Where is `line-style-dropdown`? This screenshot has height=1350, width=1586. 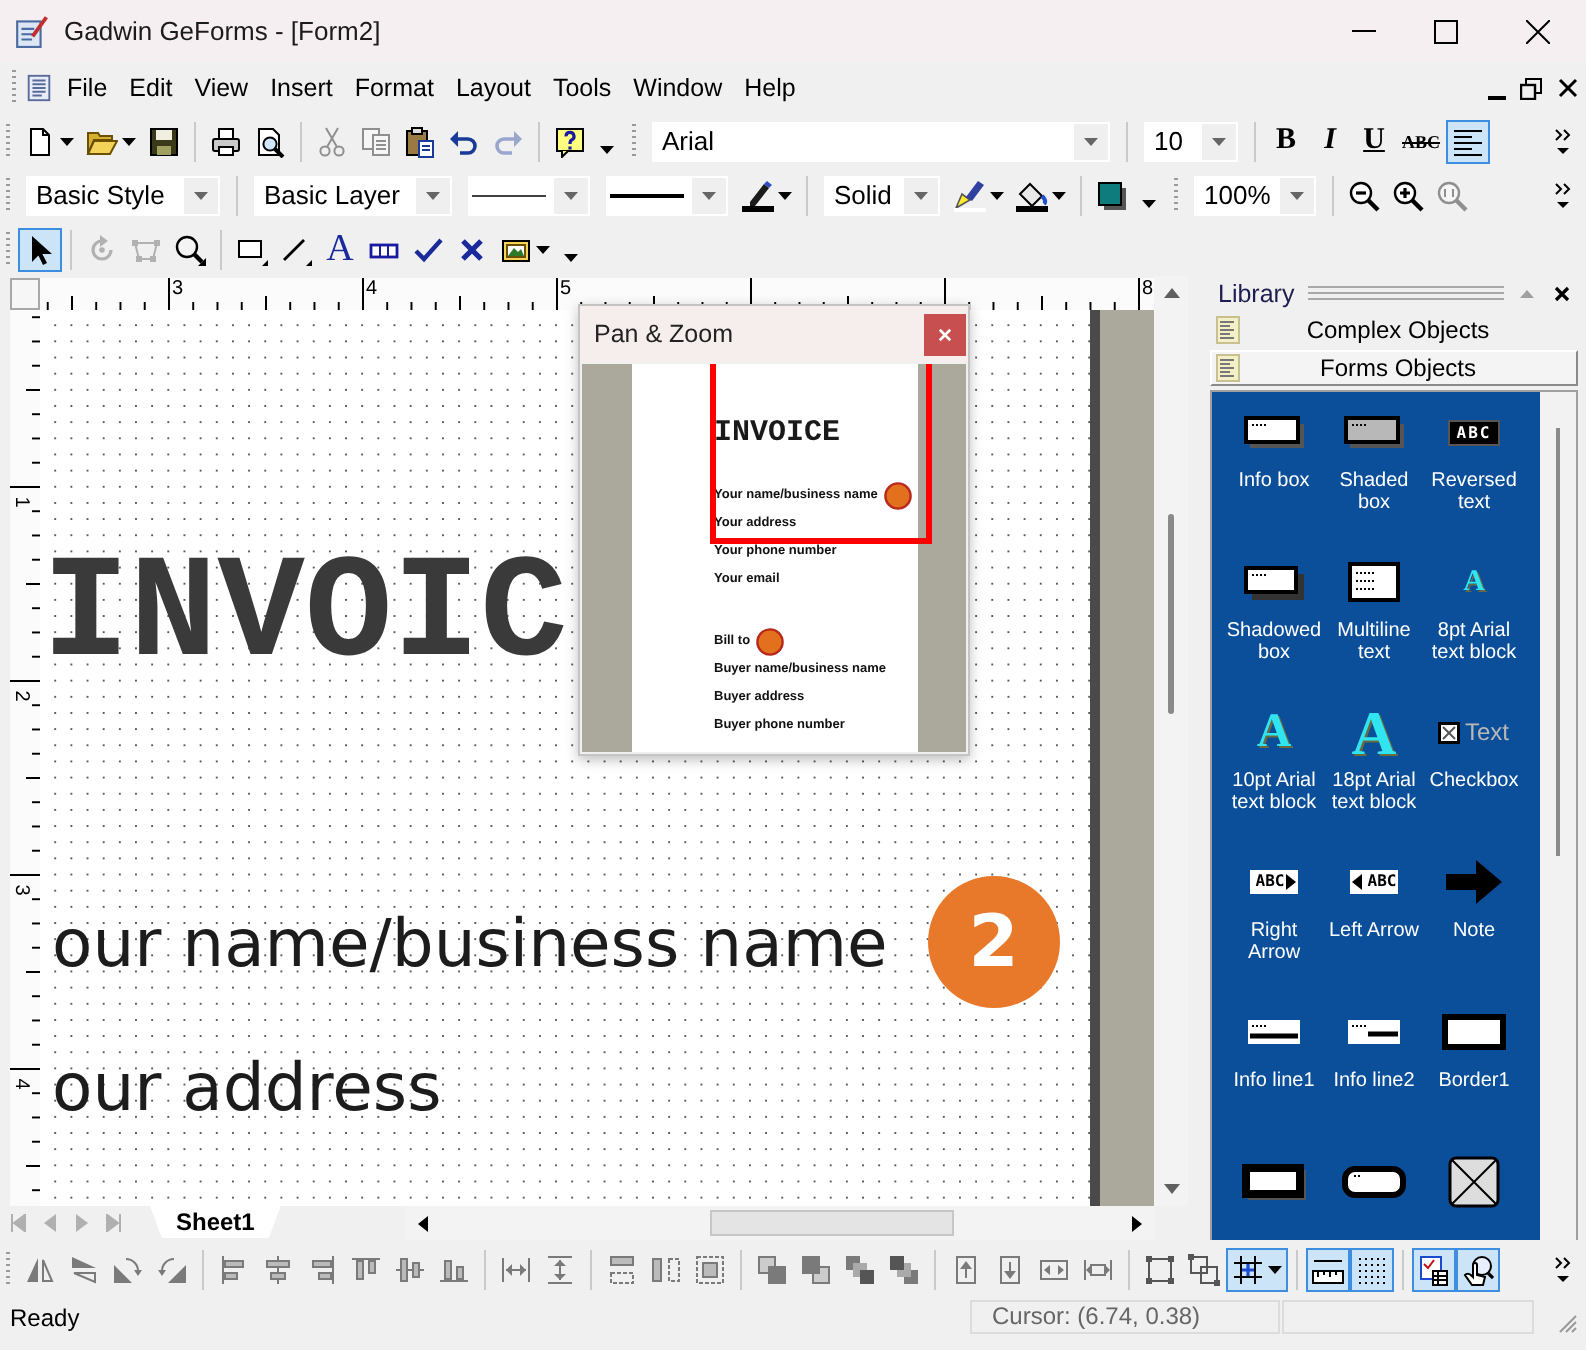 line-style-dropdown is located at coordinates (529, 195).